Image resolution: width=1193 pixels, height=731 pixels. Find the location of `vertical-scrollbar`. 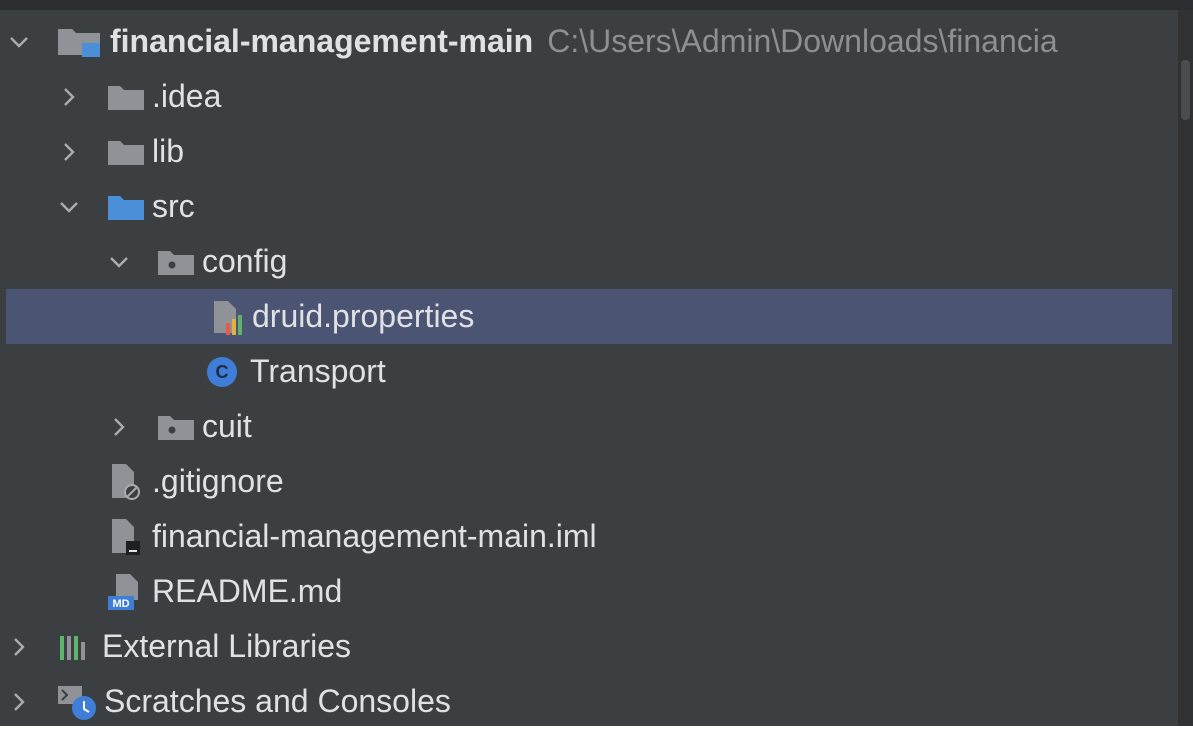

vertical-scrollbar is located at coordinates (1185, 368).